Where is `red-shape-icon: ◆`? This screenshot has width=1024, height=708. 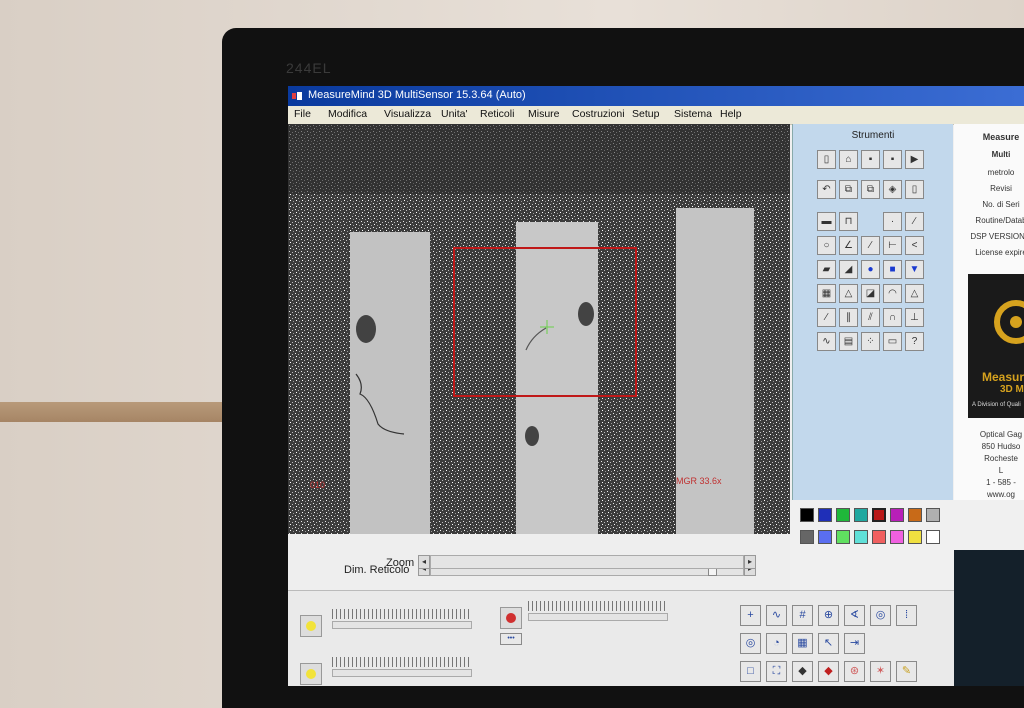
red-shape-icon: ◆ is located at coordinates (828, 671).